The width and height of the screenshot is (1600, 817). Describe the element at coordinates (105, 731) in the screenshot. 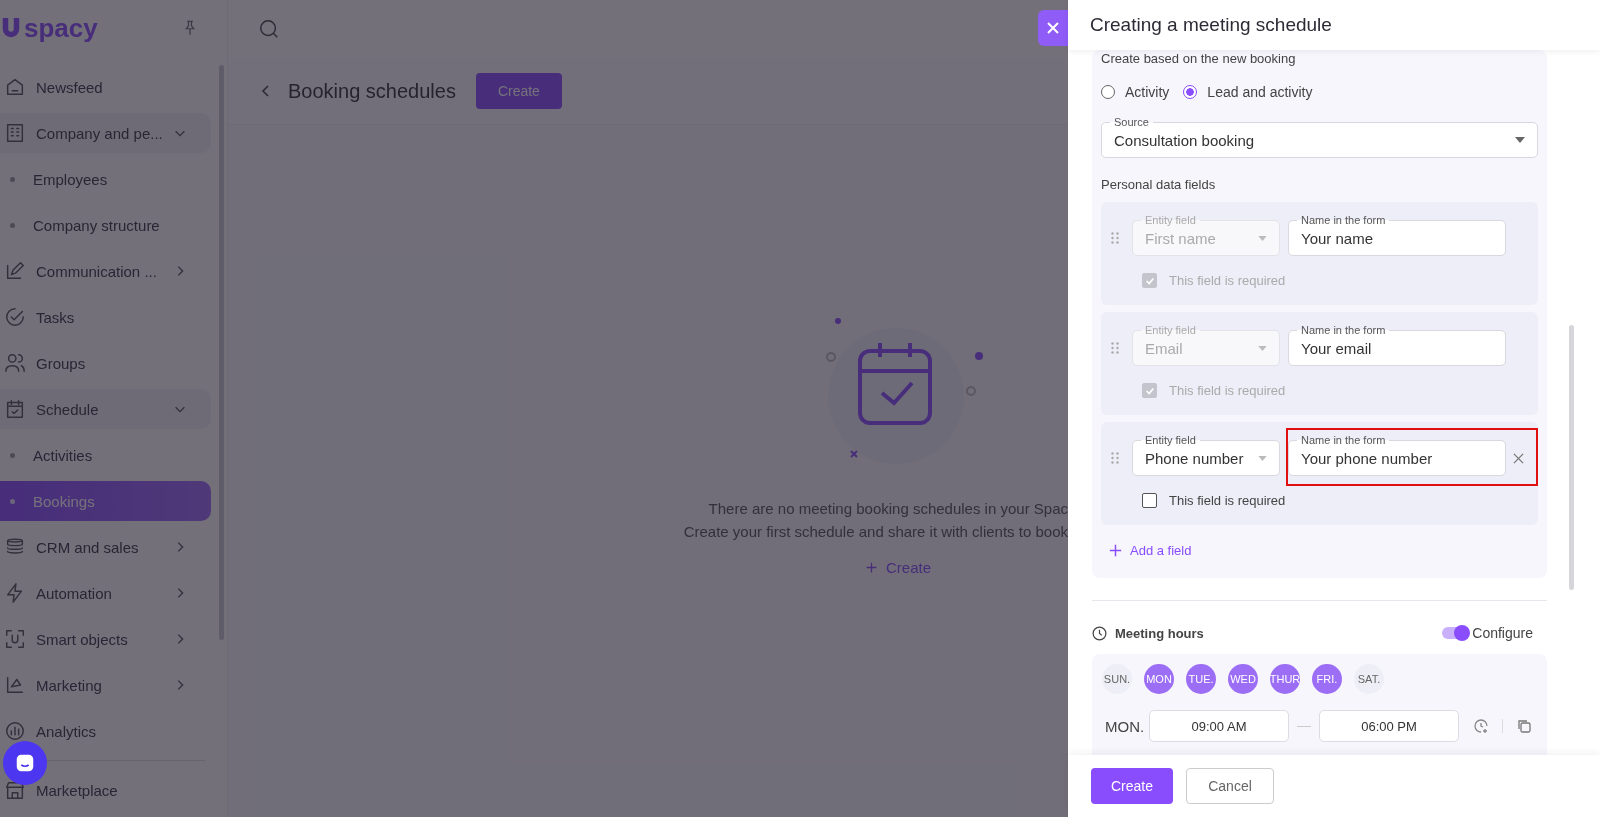

I see `sidebar-item: Analytics` at that location.